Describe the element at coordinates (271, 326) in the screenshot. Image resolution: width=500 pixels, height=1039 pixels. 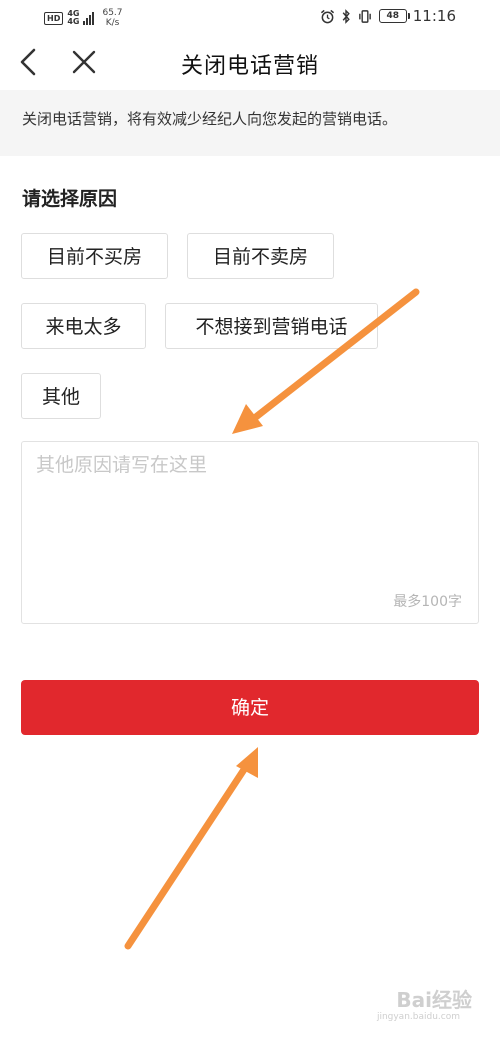
I see `reason-option-no-marketing-calls: 不想接到营销电话` at that location.